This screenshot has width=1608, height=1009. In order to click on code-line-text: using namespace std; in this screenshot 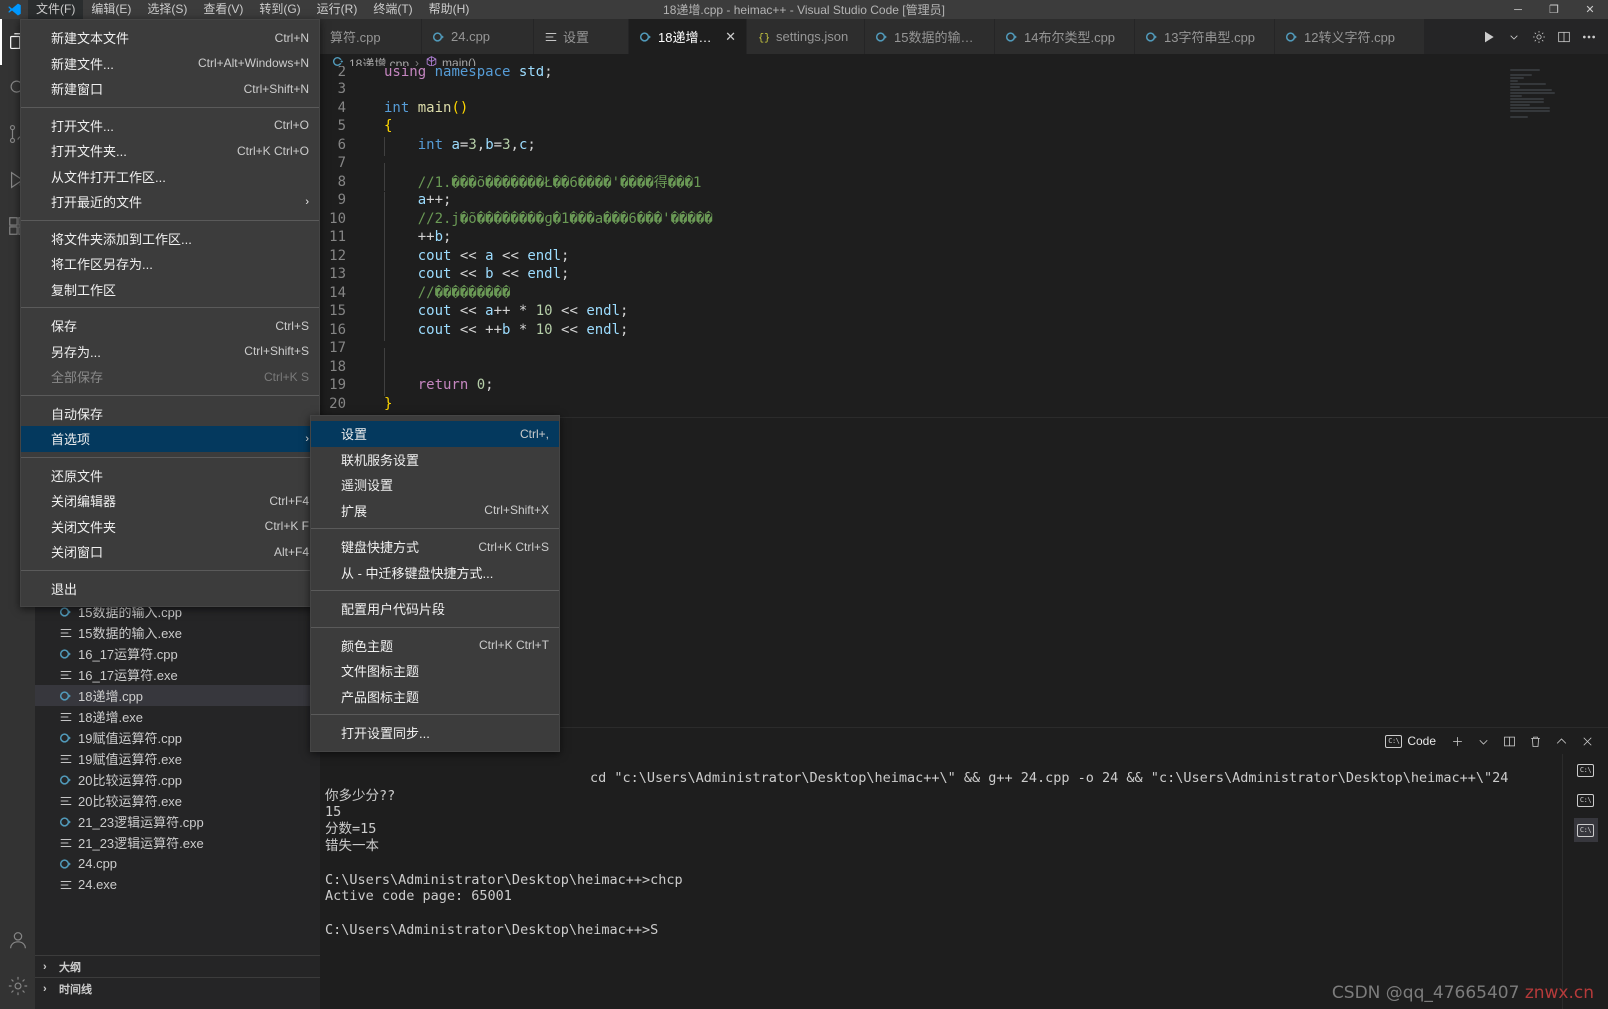, I will do `click(985, 73)`.